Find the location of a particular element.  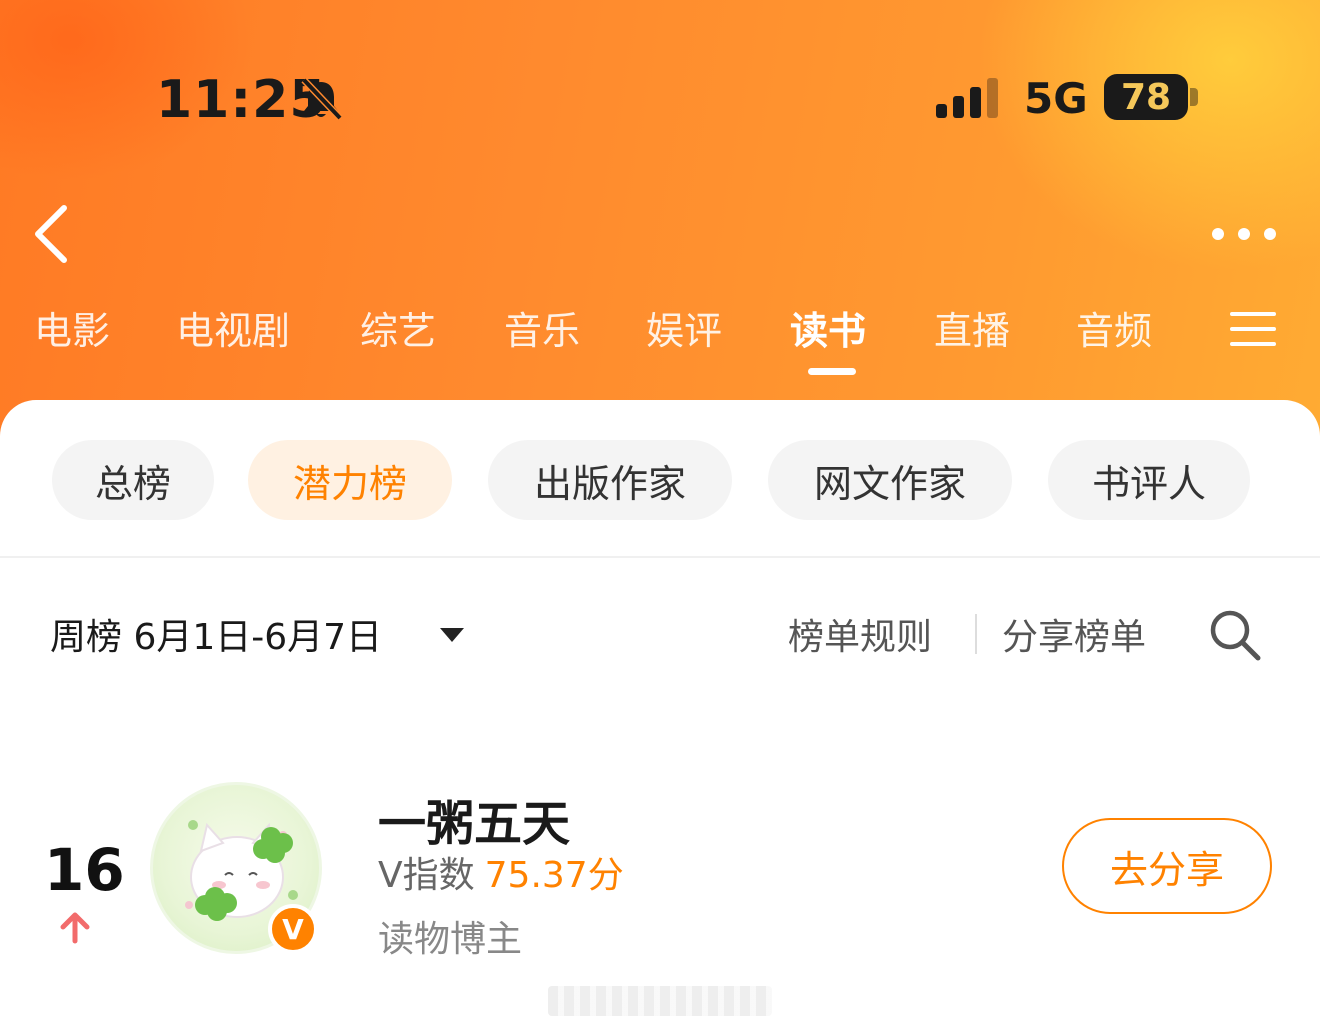

verified-badge: V is located at coordinates (293, 929).